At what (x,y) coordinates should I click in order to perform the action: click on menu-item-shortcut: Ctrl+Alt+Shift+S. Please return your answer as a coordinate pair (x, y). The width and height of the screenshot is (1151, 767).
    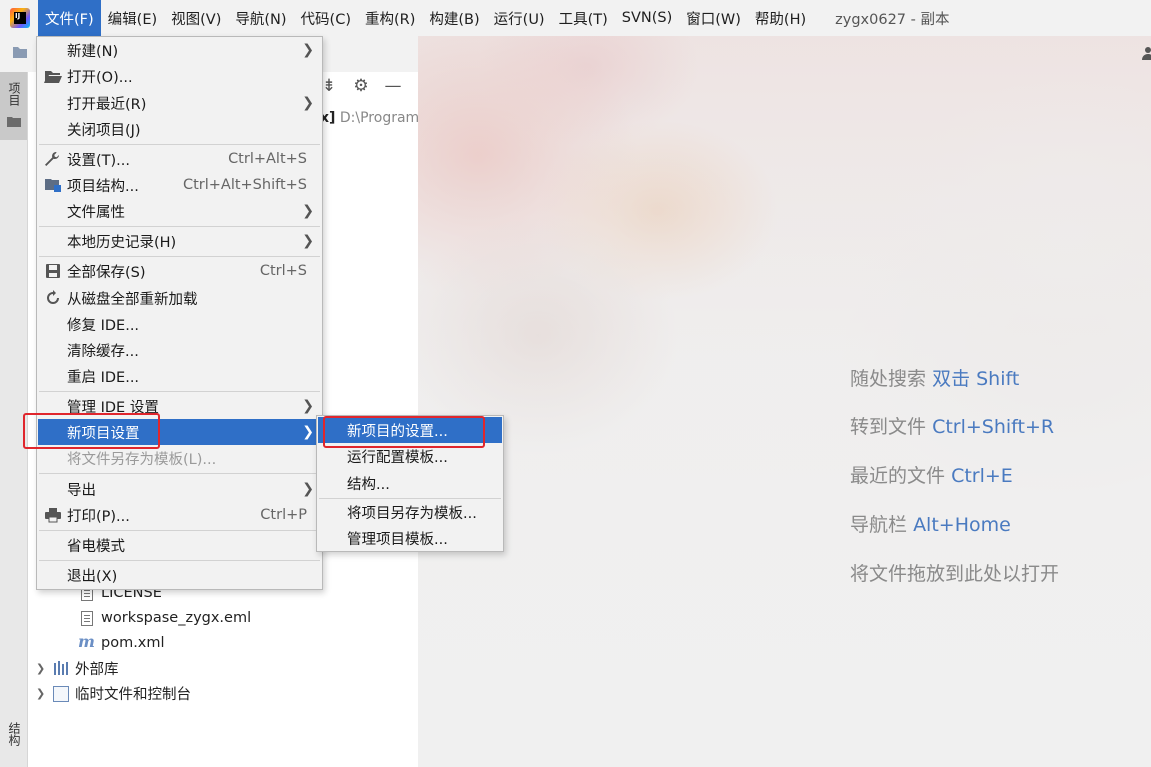
    Looking at the image, I should click on (244, 185).